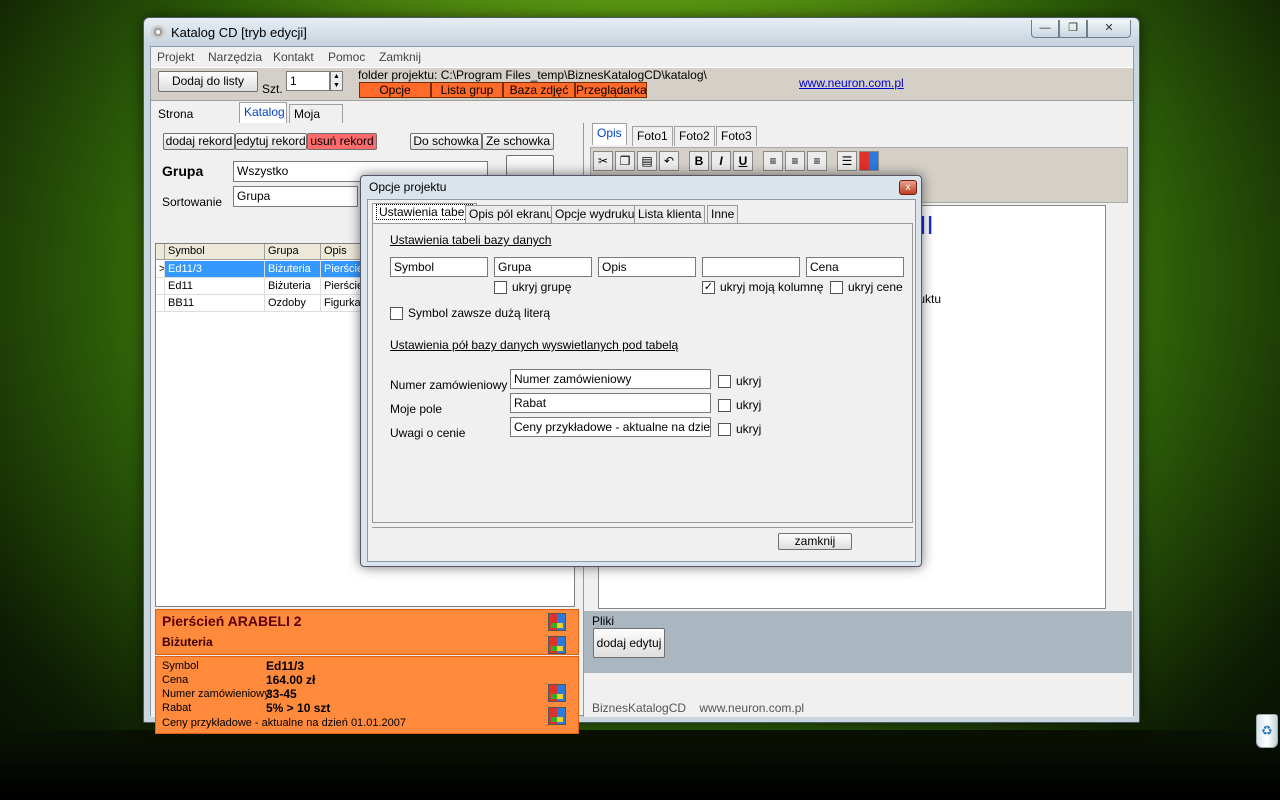 The image size is (1280, 800). What do you see at coordinates (875, 287) in the screenshot?
I see `hide-price-label: ukryj cene` at bounding box center [875, 287].